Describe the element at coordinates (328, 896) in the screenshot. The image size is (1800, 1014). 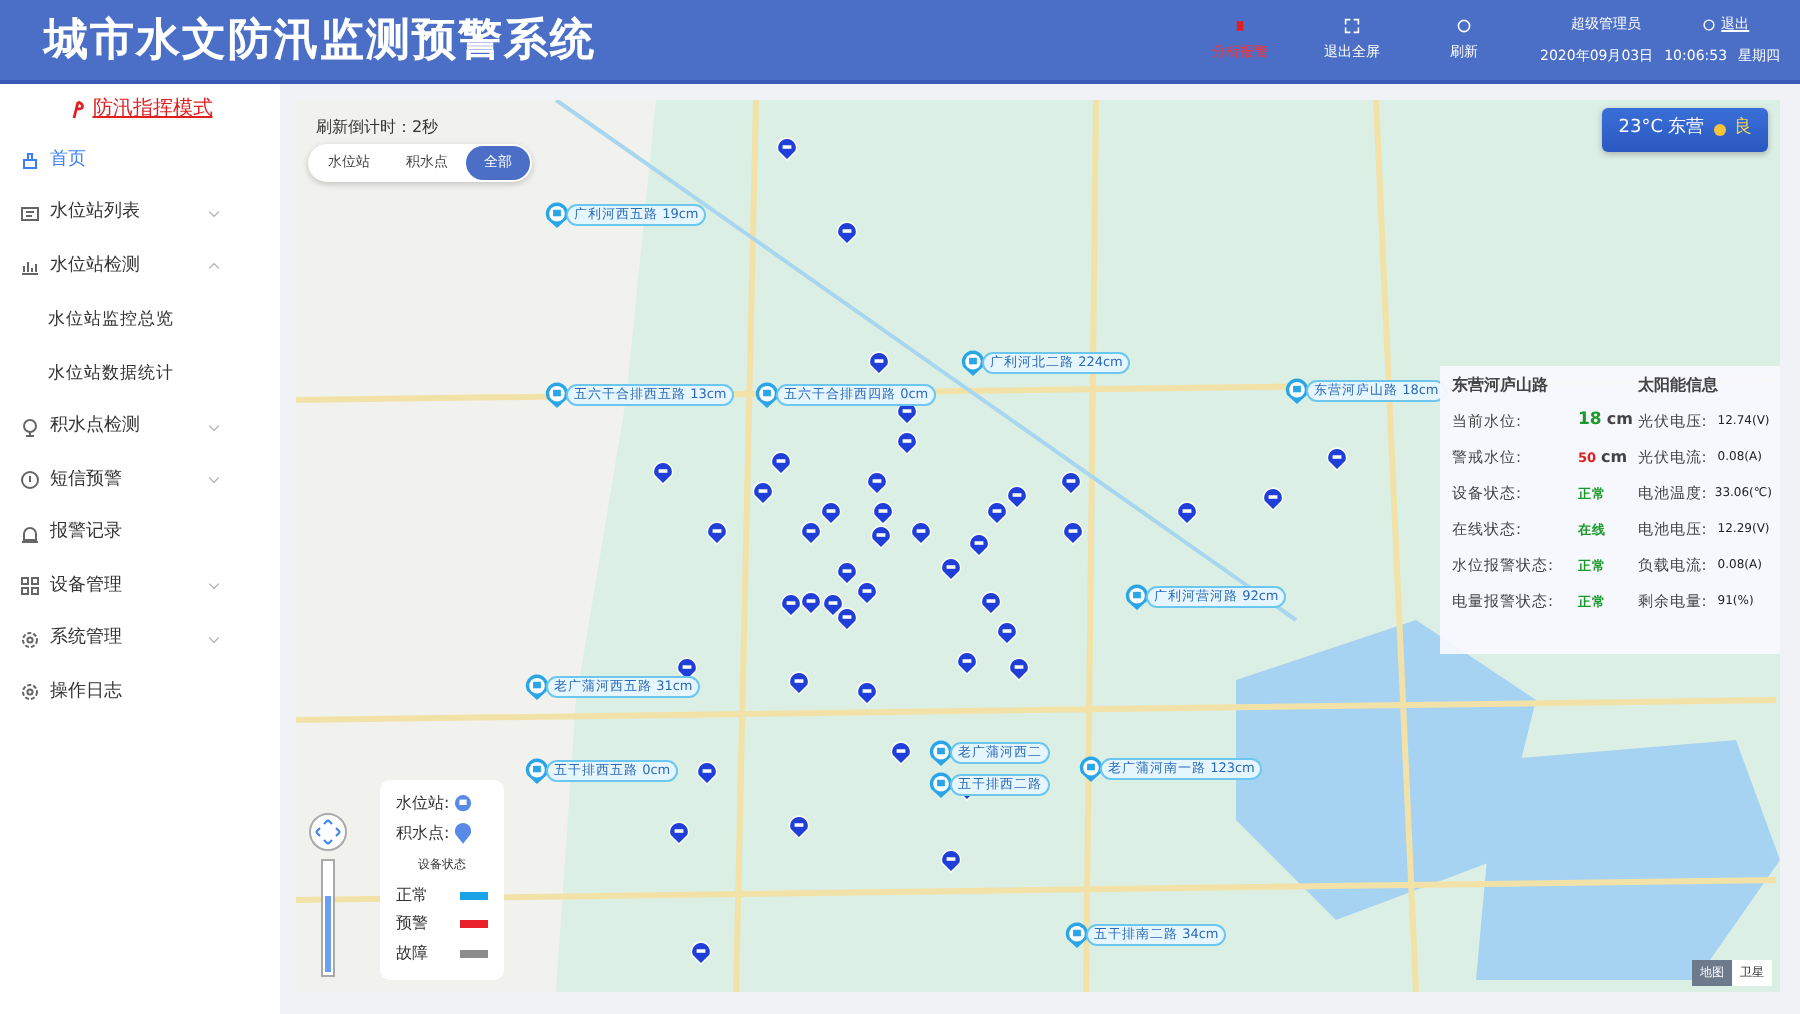
I see `zoom-control` at that location.